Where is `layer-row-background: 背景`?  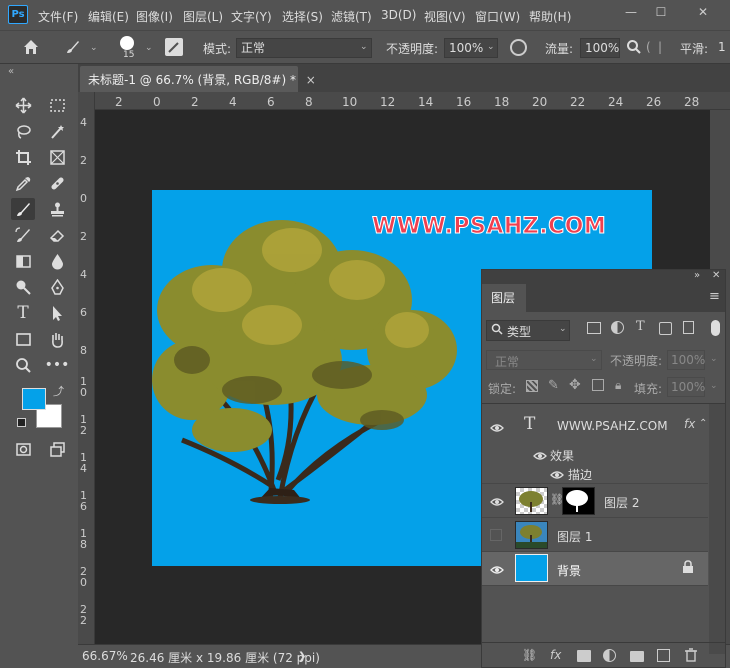
layer-row-background: 背景 is located at coordinates (595, 569).